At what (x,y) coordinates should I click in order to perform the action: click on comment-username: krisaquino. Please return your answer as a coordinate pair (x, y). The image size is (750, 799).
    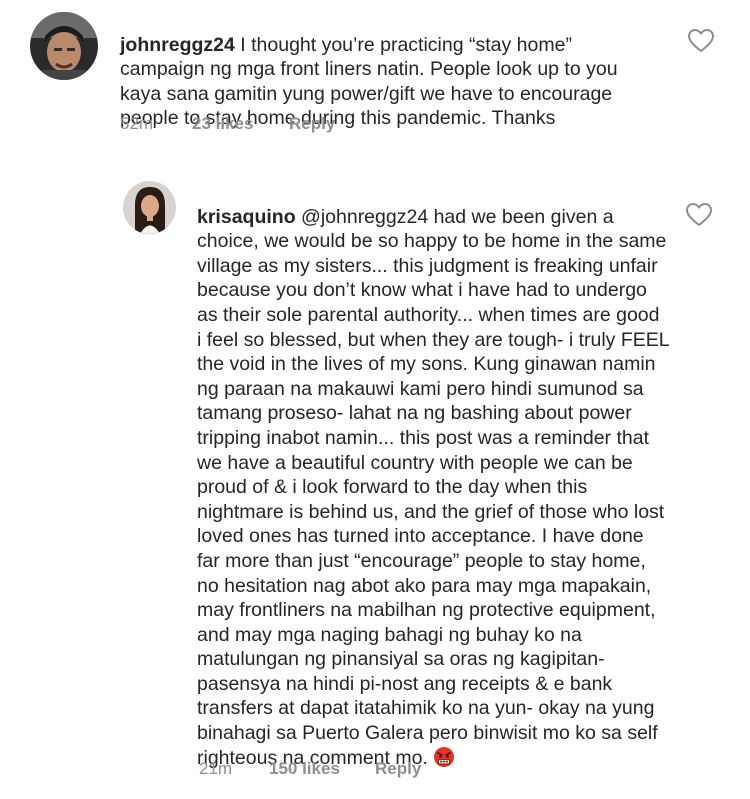
    Looking at the image, I should click on (246, 217).